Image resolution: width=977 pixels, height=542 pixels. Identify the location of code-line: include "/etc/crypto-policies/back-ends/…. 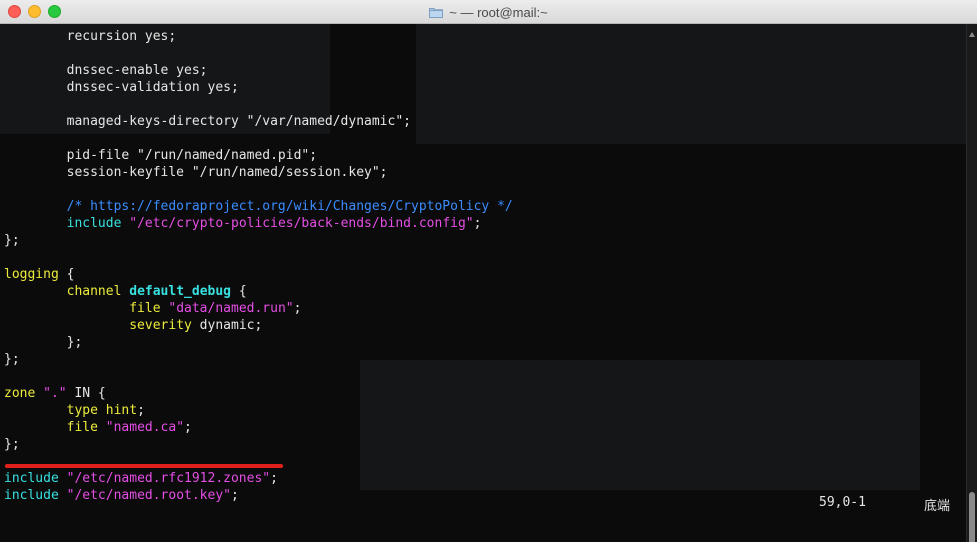
(243, 223).